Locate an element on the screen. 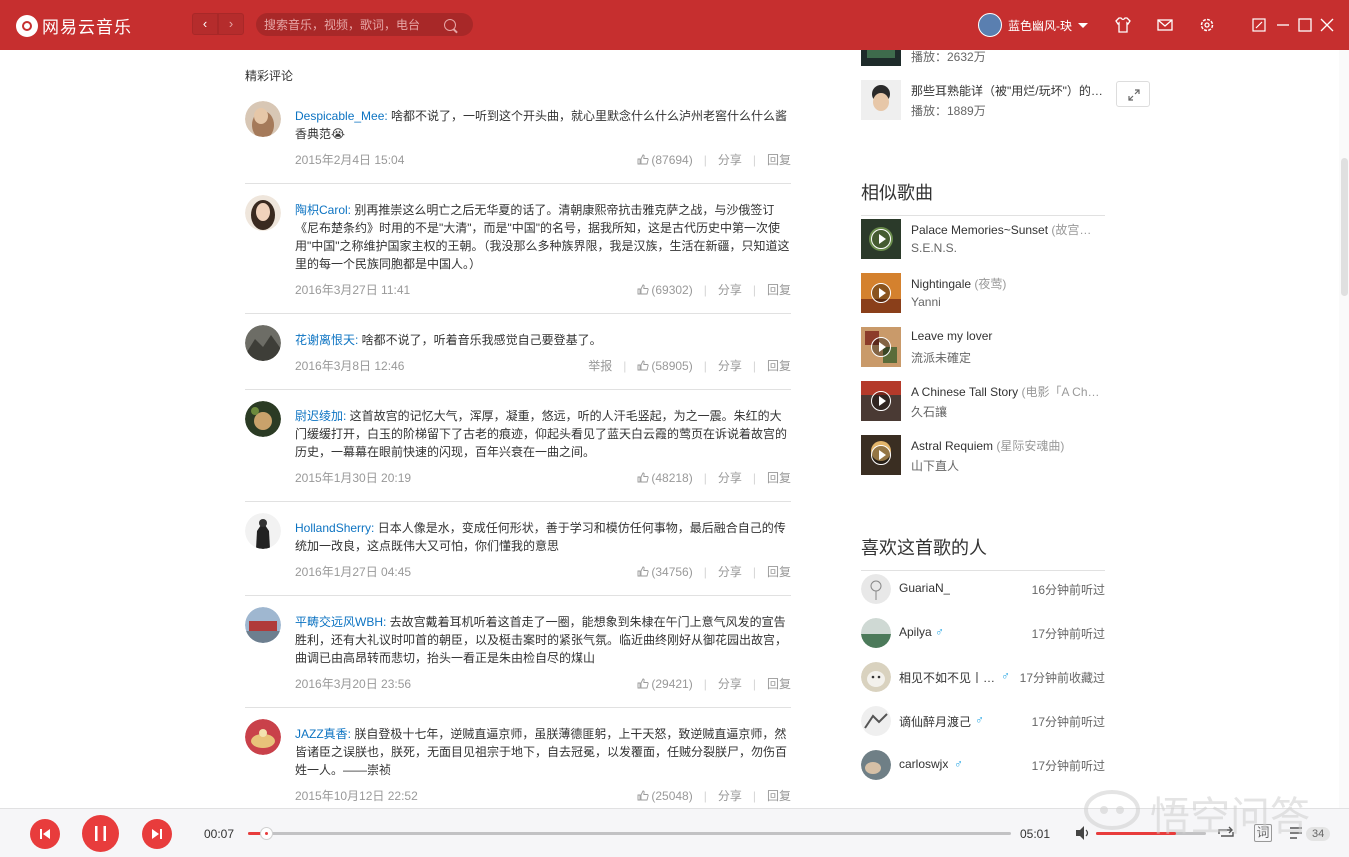 This screenshot has width=1349, height=857. maximize-icon is located at coordinates (1305, 25).